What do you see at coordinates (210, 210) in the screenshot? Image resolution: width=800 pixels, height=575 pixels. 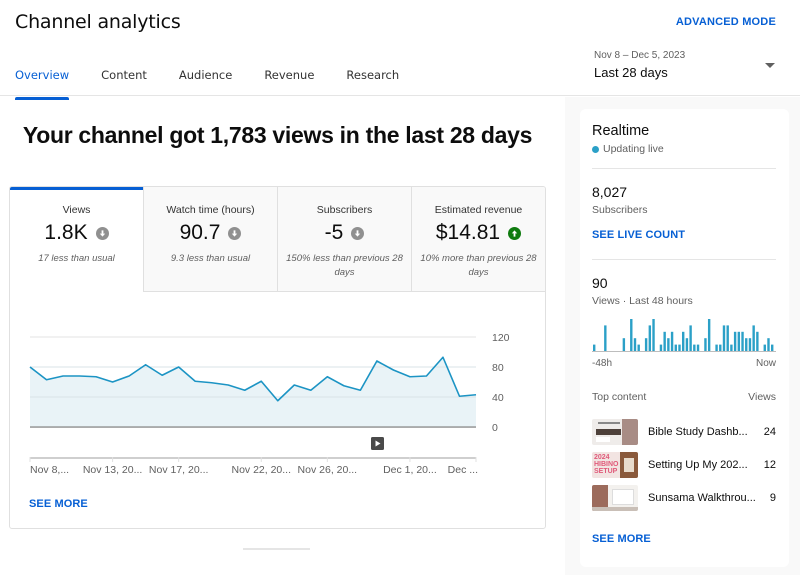 I see `metric-label: Watch time (hours)` at bounding box center [210, 210].